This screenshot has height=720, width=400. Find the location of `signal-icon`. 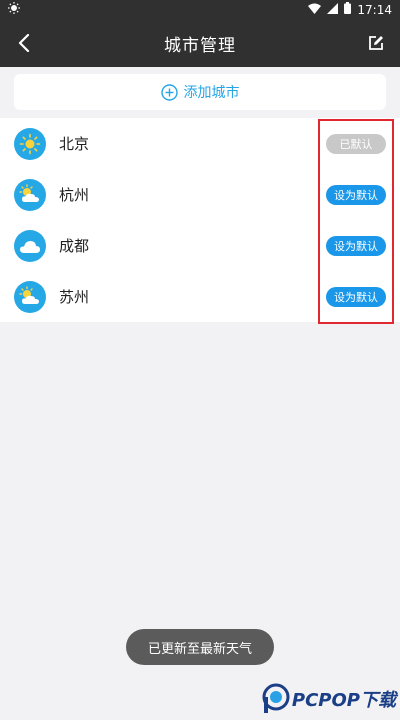

signal-icon is located at coordinates (333, 9).